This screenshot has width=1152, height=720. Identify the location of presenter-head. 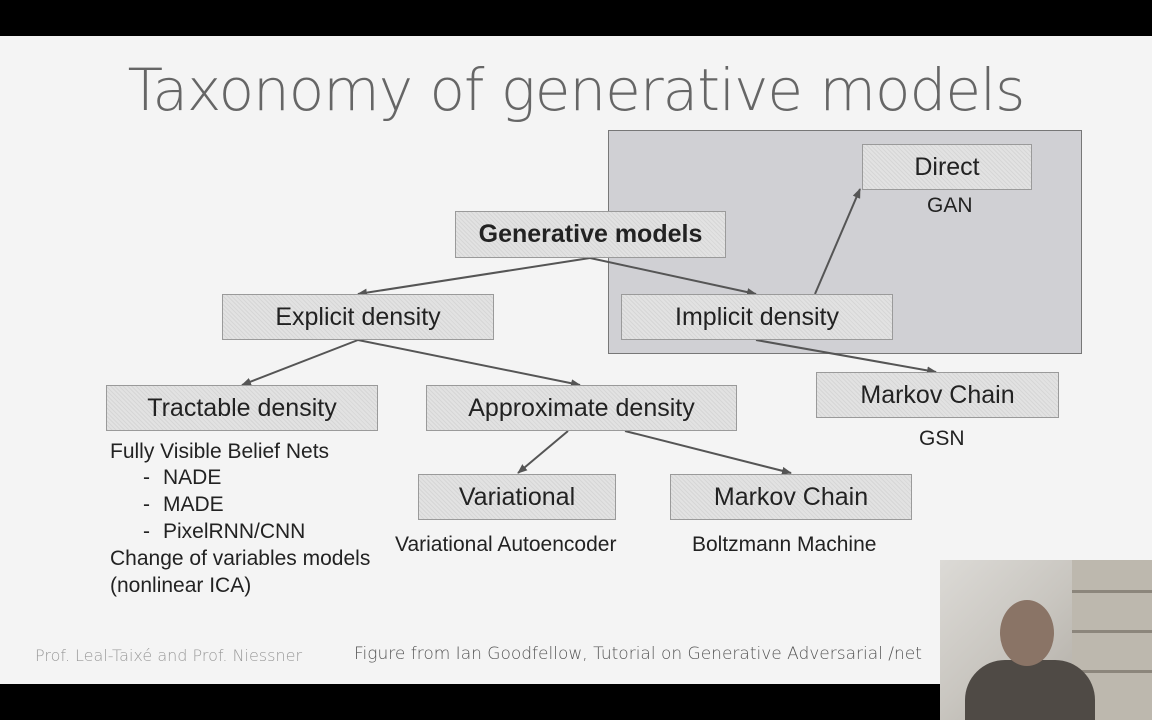
(1027, 633).